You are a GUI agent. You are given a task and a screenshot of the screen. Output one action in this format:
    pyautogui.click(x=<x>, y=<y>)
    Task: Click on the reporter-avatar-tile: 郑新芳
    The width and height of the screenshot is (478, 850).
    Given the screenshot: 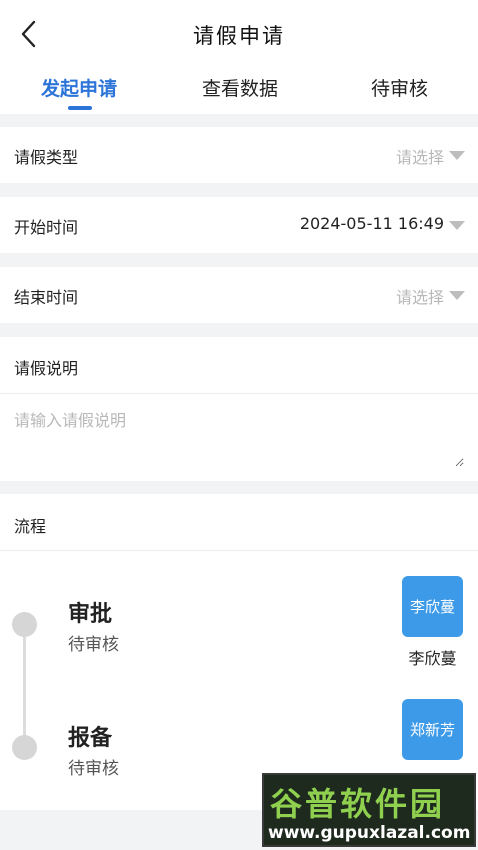 What is the action you would take?
    pyautogui.click(x=432, y=729)
    